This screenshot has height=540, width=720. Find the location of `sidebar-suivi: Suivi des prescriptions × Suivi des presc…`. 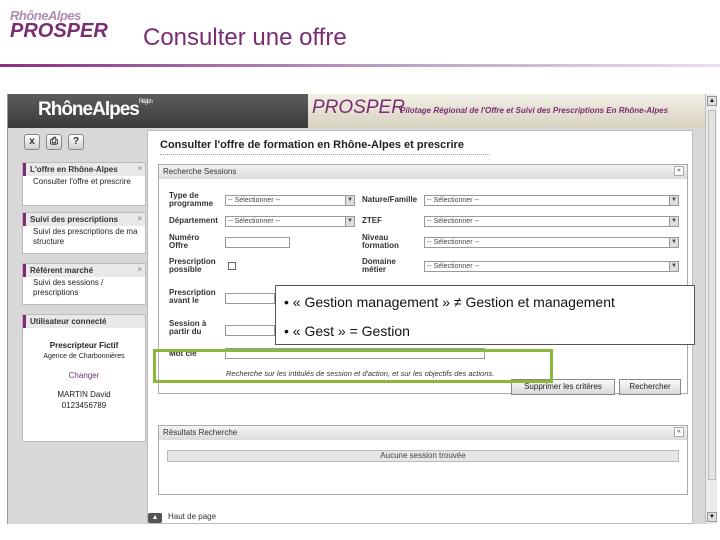

sidebar-suivi: Suivi des prescriptions × Suivi des presc… is located at coordinates (84, 233).